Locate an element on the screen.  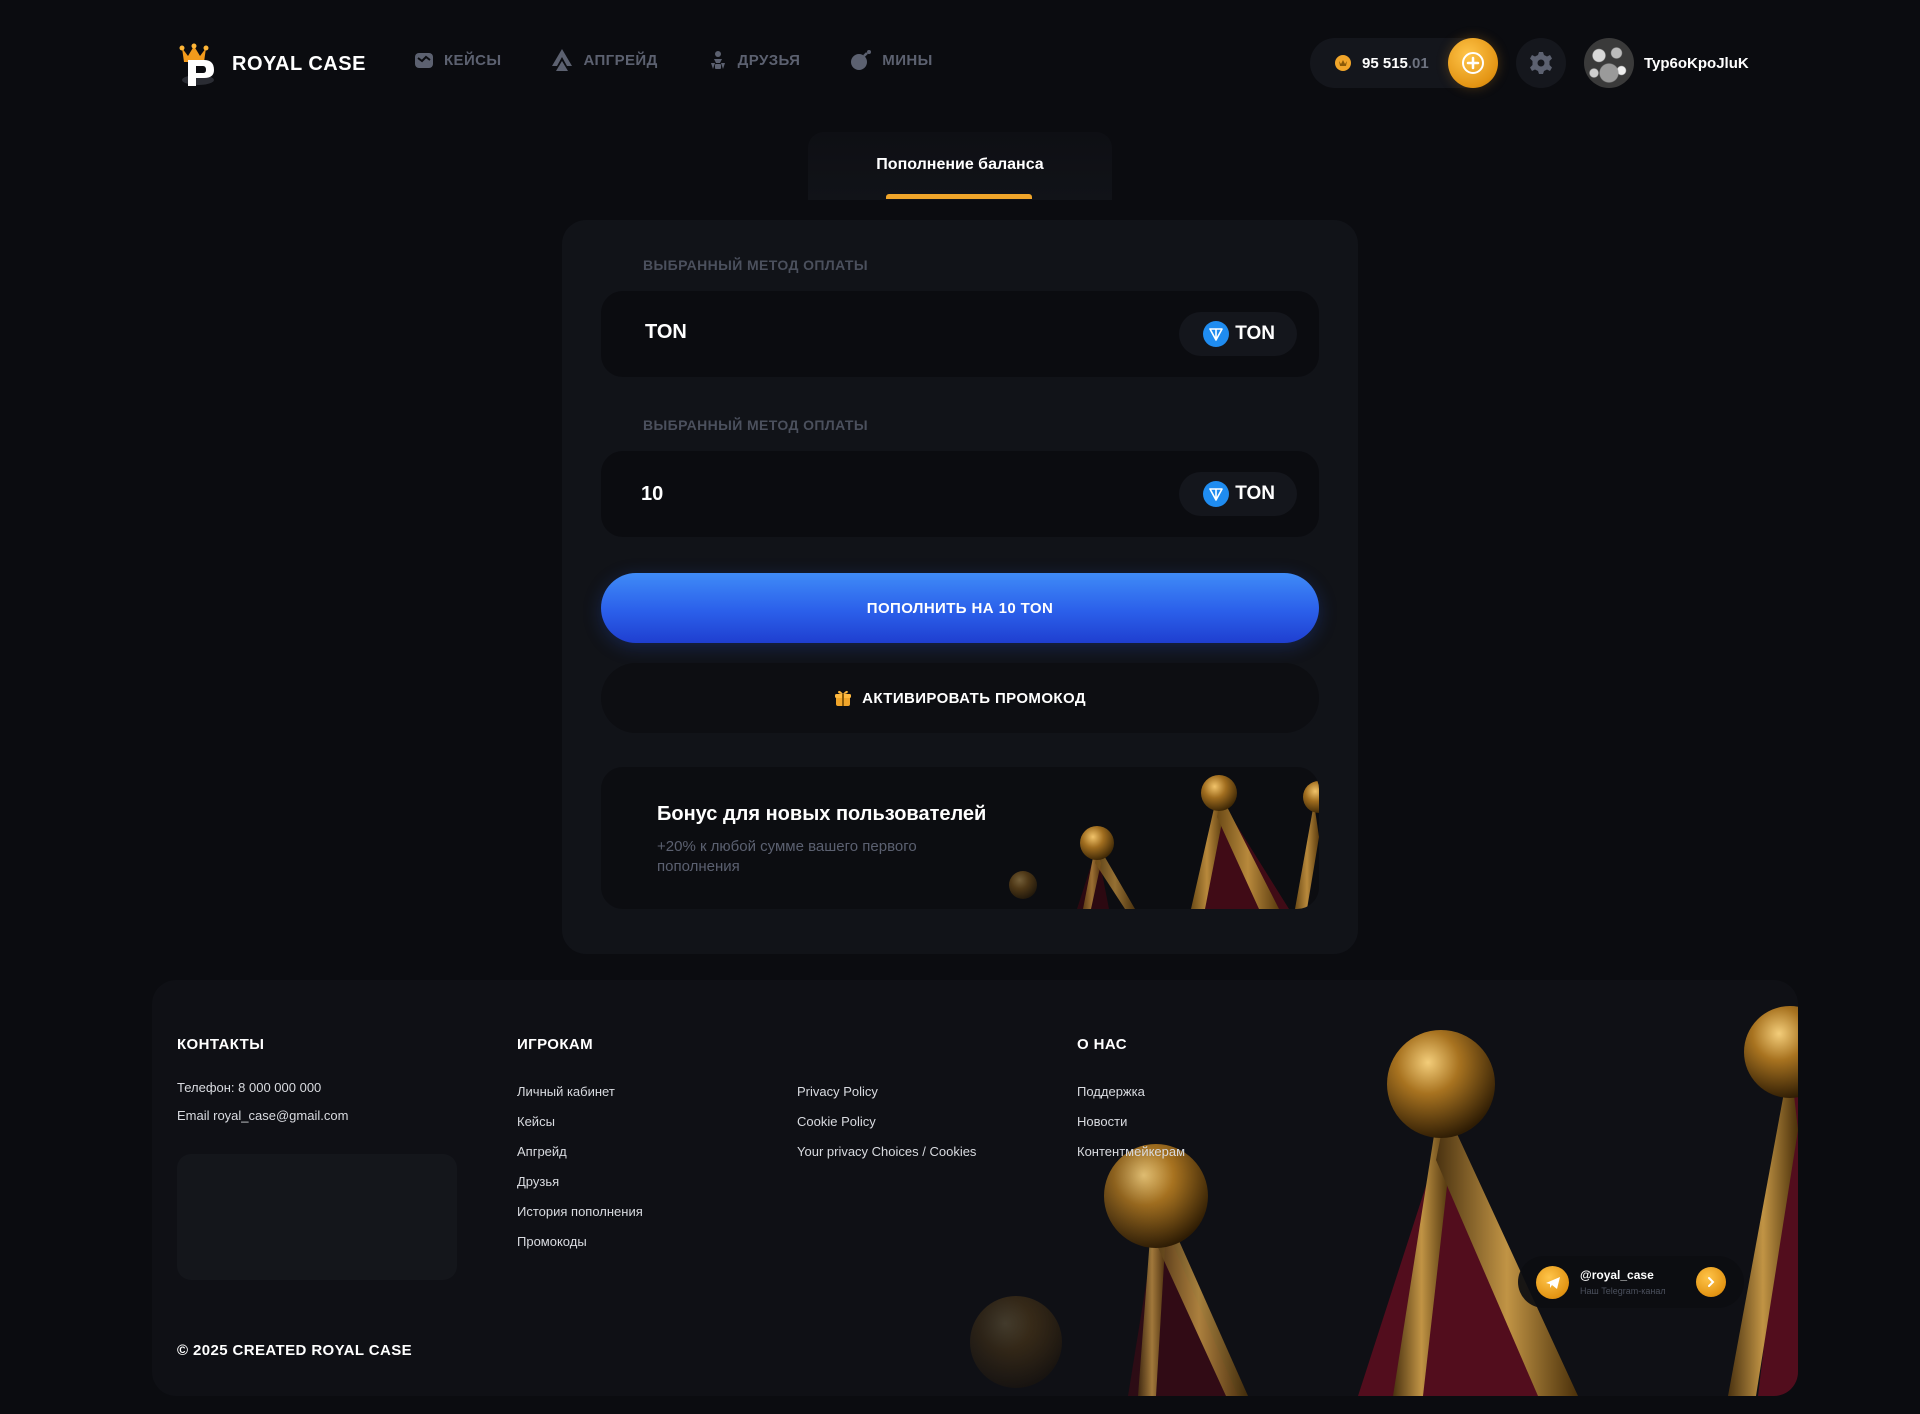
balance-decimal: .01 is located at coordinates (1418, 63).